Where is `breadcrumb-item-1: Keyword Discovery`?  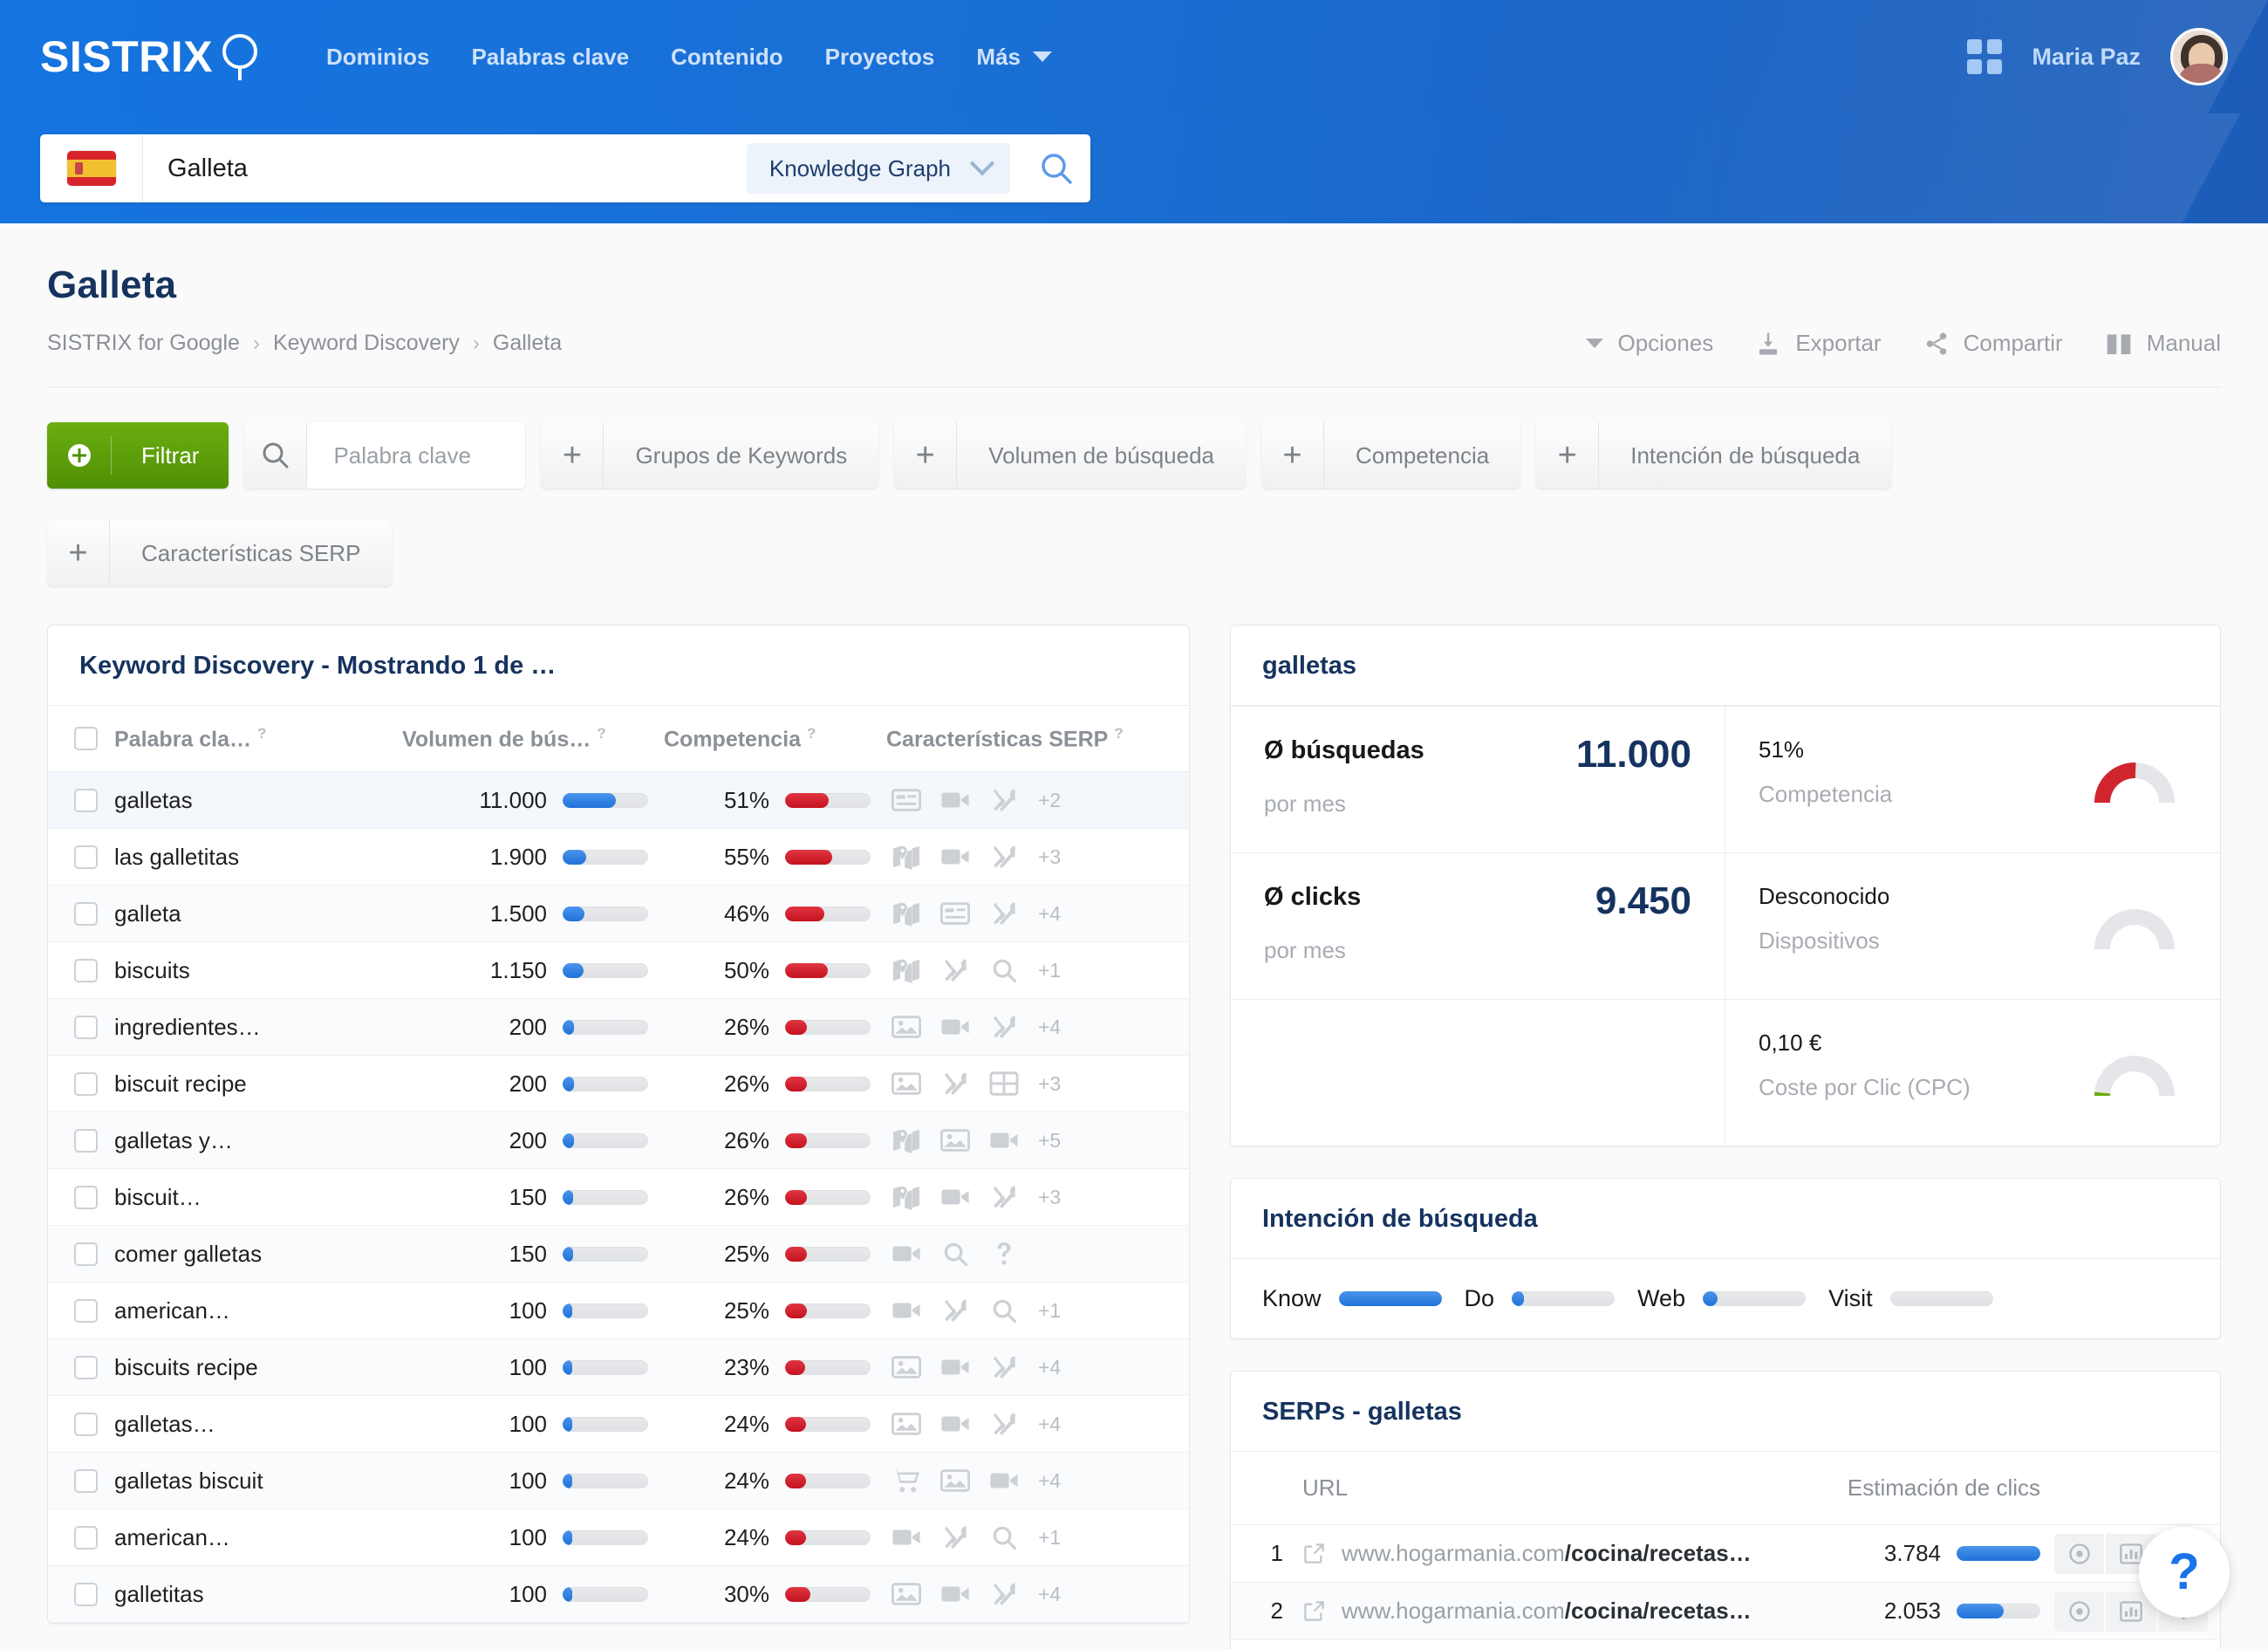 breadcrumb-item-1: Keyword Discovery is located at coordinates (366, 343).